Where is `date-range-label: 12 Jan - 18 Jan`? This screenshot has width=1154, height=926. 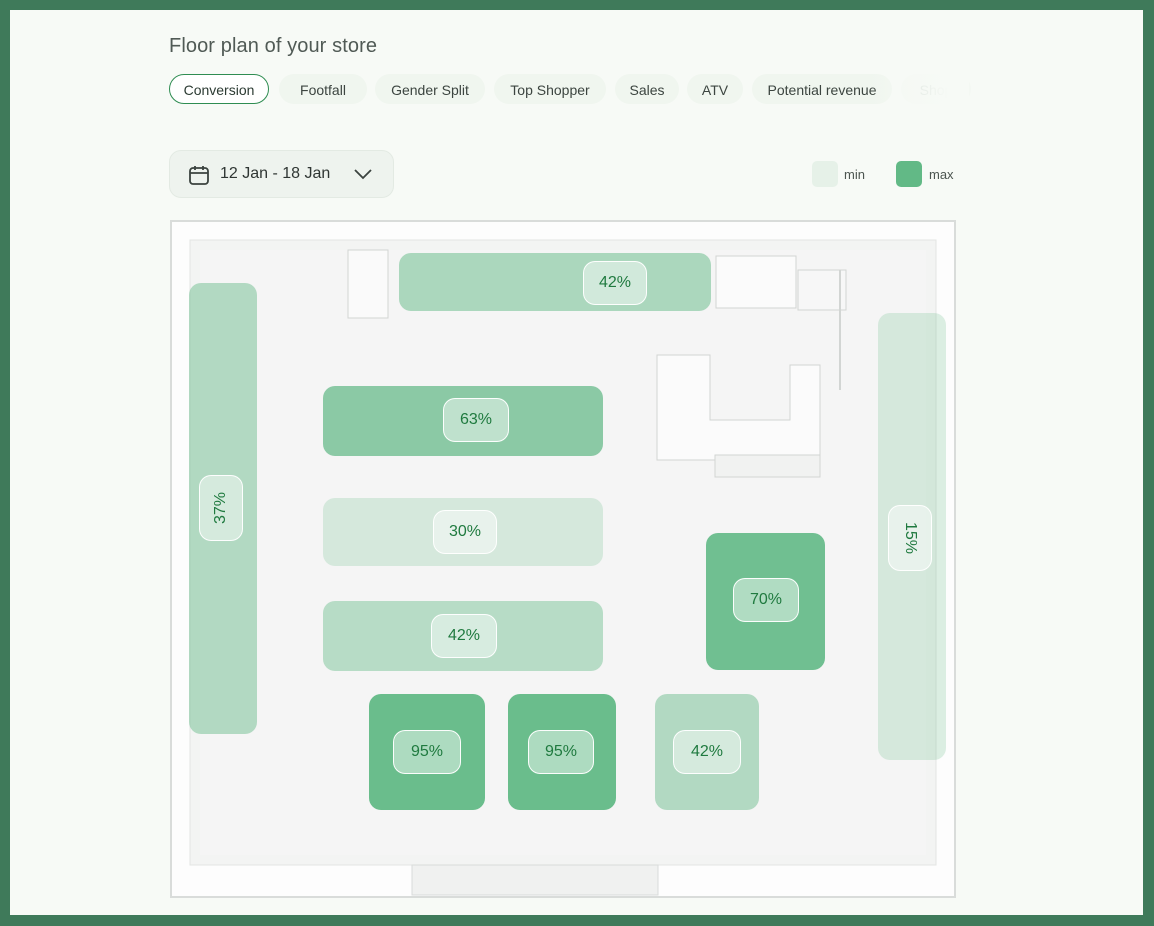 date-range-label: 12 Jan - 18 Jan is located at coordinates (275, 173).